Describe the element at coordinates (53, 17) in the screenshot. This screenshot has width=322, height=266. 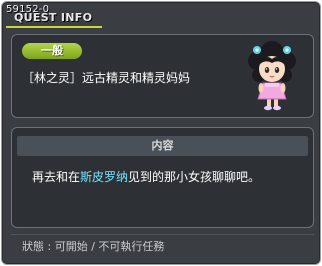
I see `window-title: QUEST INFO` at that location.